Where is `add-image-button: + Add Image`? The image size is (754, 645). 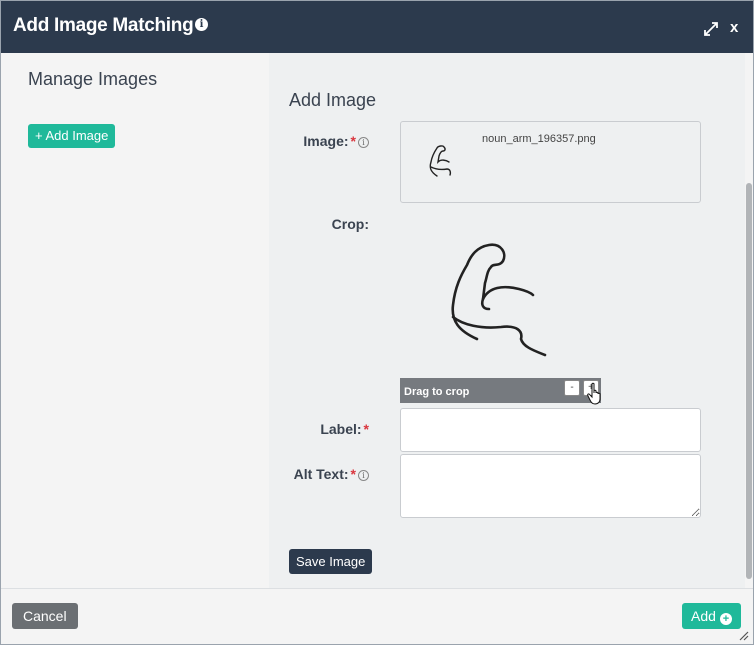 add-image-button: + Add Image is located at coordinates (72, 136).